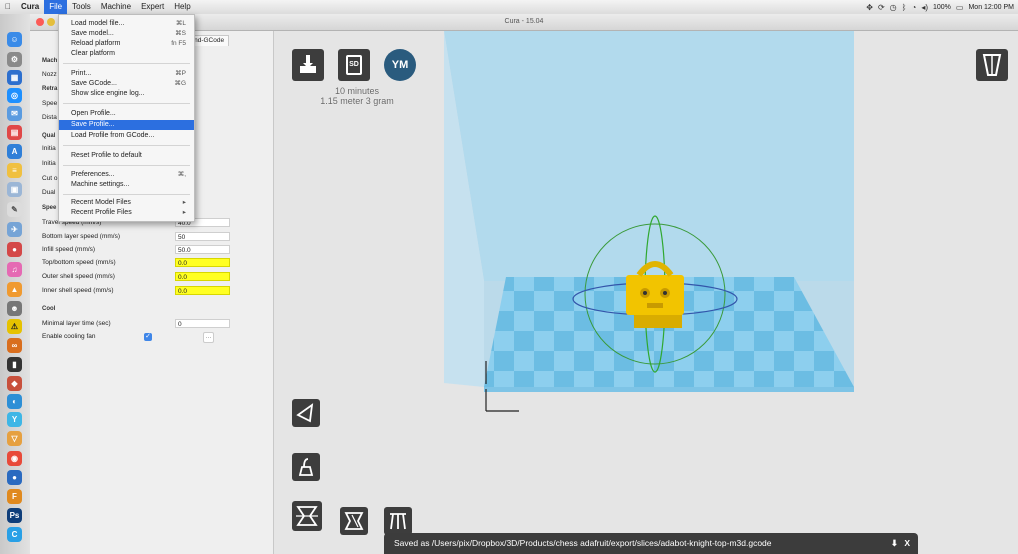 The width and height of the screenshot is (1018, 554). What do you see at coordinates (152, 7) in the screenshot?
I see `expert-menu: Expert` at bounding box center [152, 7].